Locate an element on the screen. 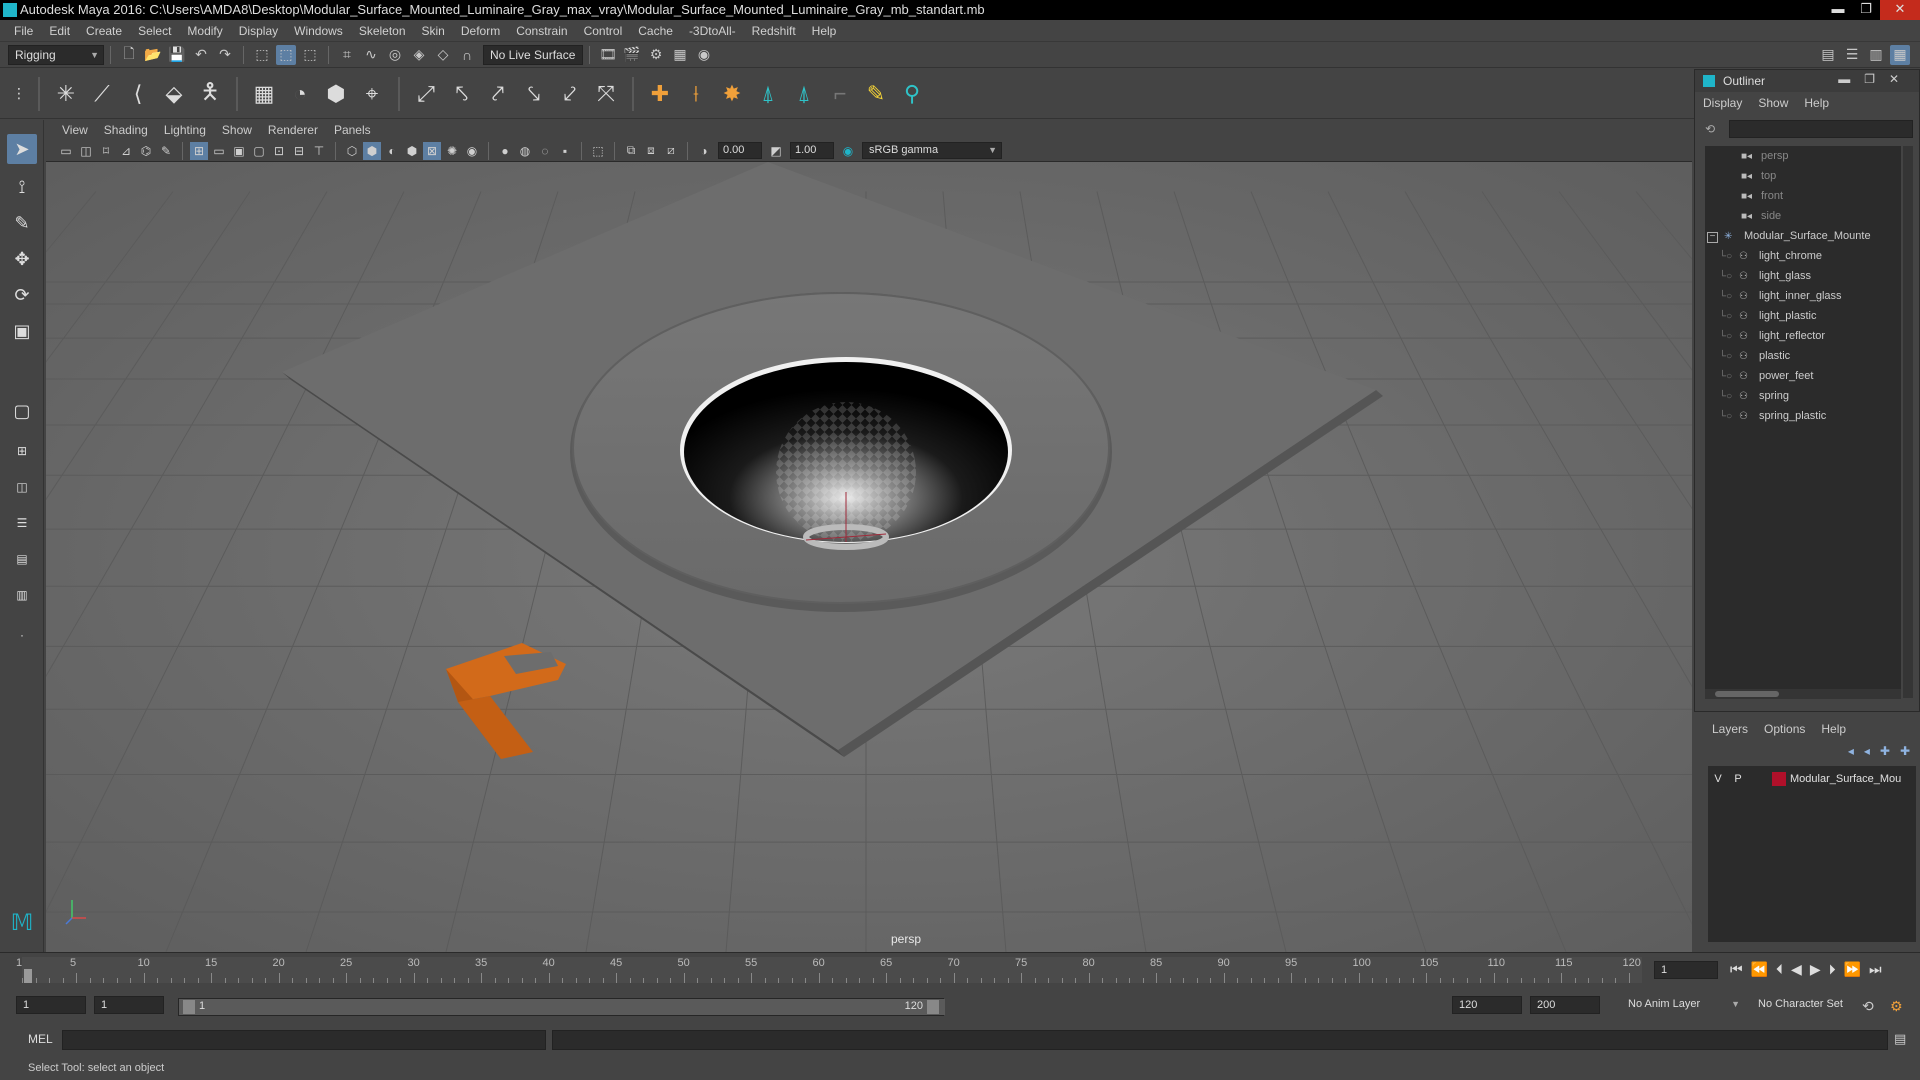 This screenshot has width=1920, height=1080. custom-layout-icon: · is located at coordinates (22, 635).